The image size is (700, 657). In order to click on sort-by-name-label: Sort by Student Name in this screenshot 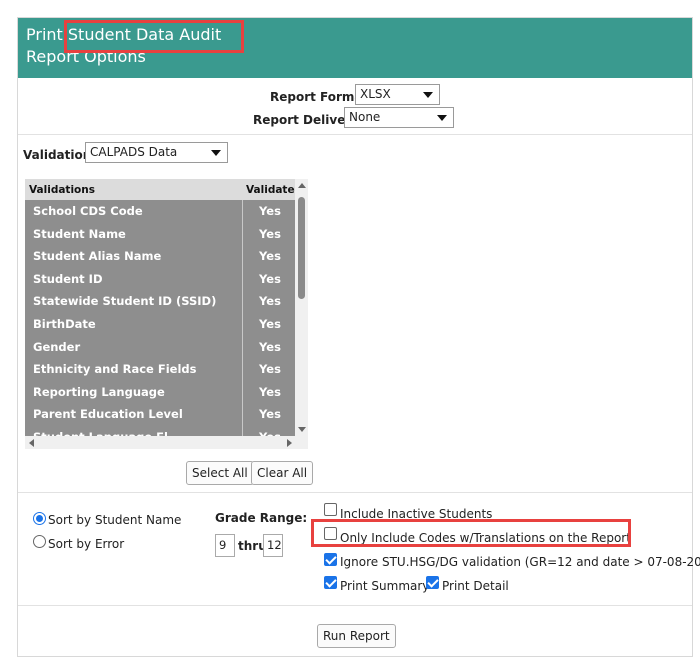, I will do `click(115, 520)`.